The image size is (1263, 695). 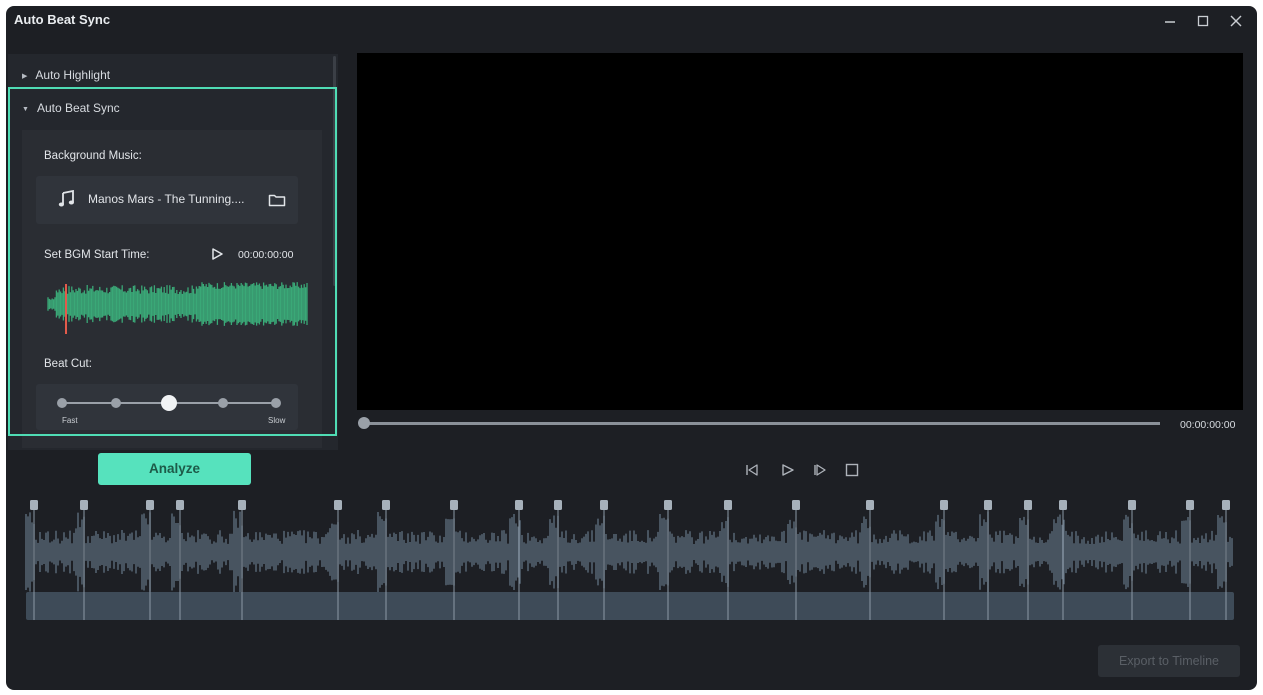 What do you see at coordinates (277, 420) in the screenshot?
I see `slow-label: Slow` at bounding box center [277, 420].